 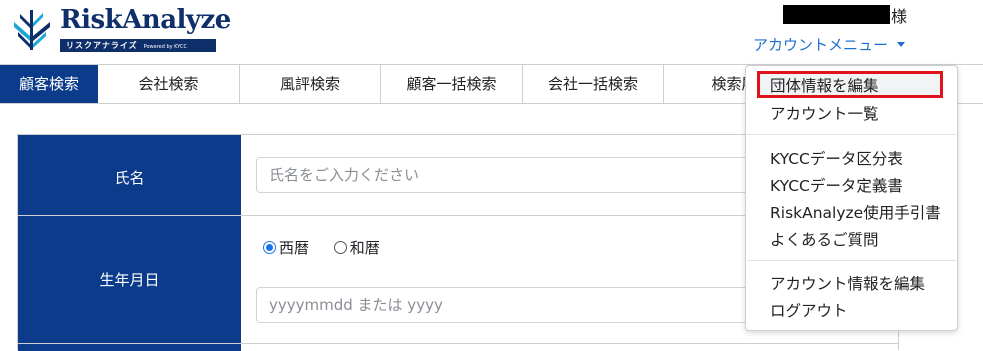 What do you see at coordinates (458, 343) in the screenshot?
I see `row-divider` at bounding box center [458, 343].